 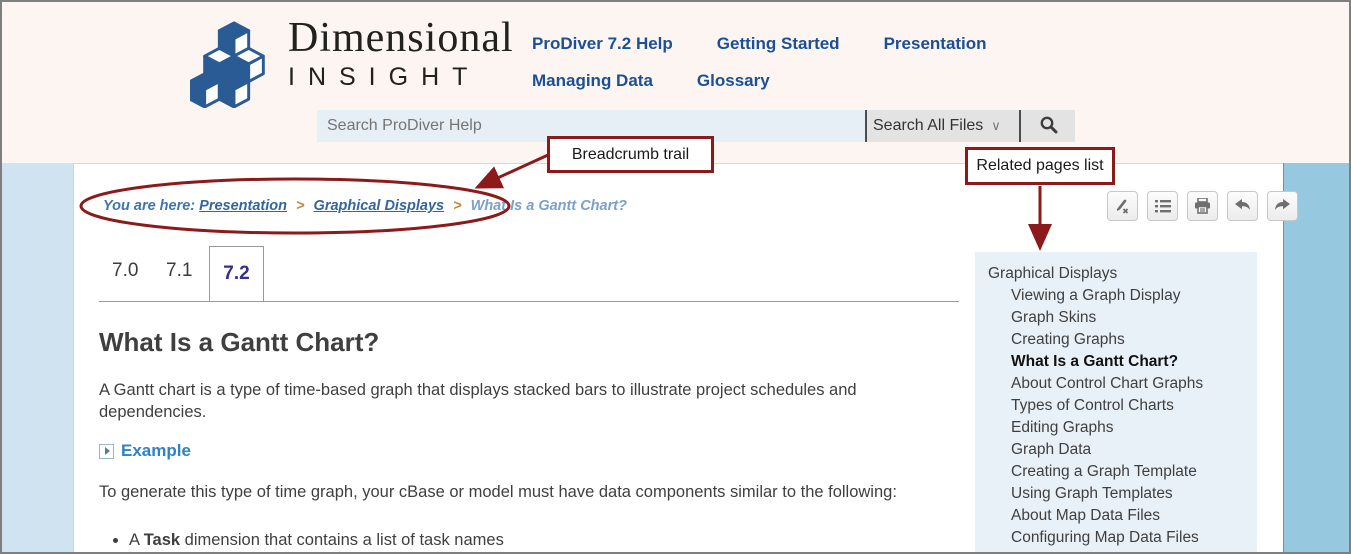 I want to click on cubes-logo-icon, so click(x=234, y=62).